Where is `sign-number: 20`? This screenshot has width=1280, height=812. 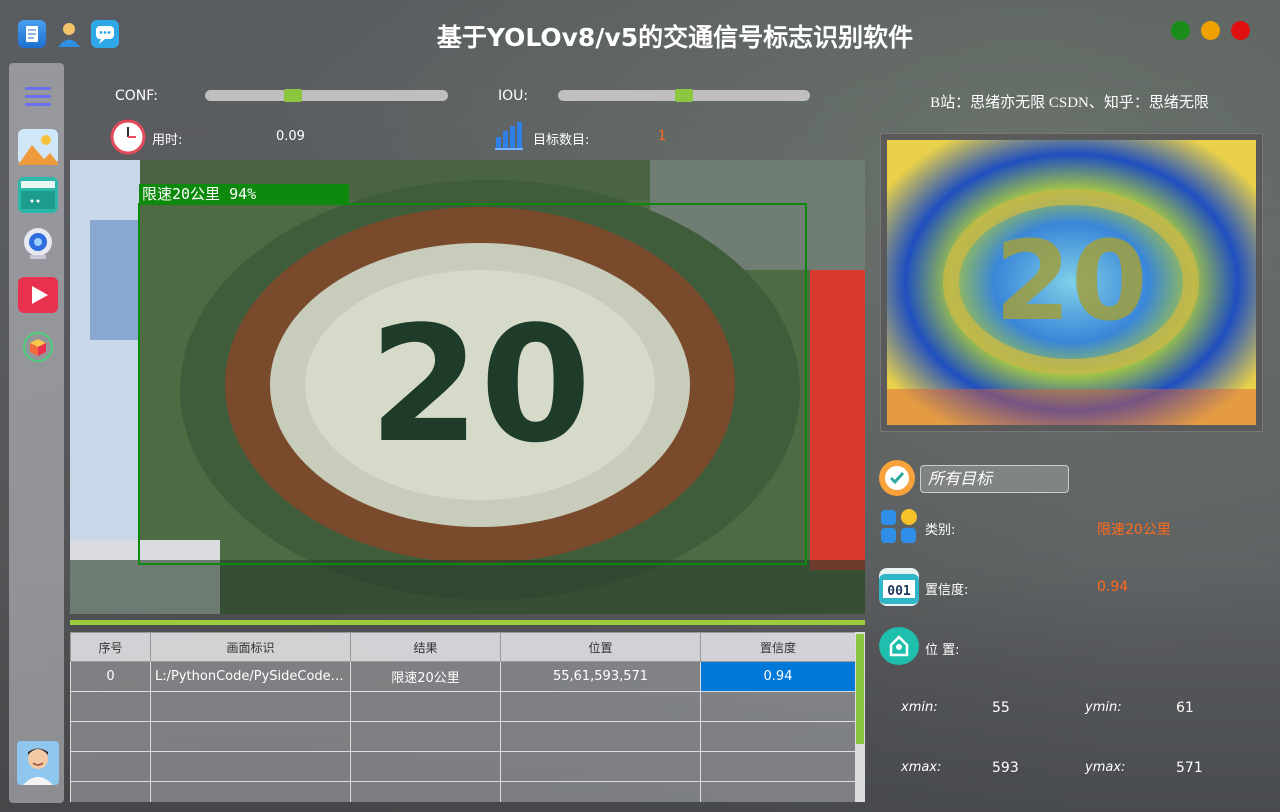 sign-number: 20 is located at coordinates (480, 384).